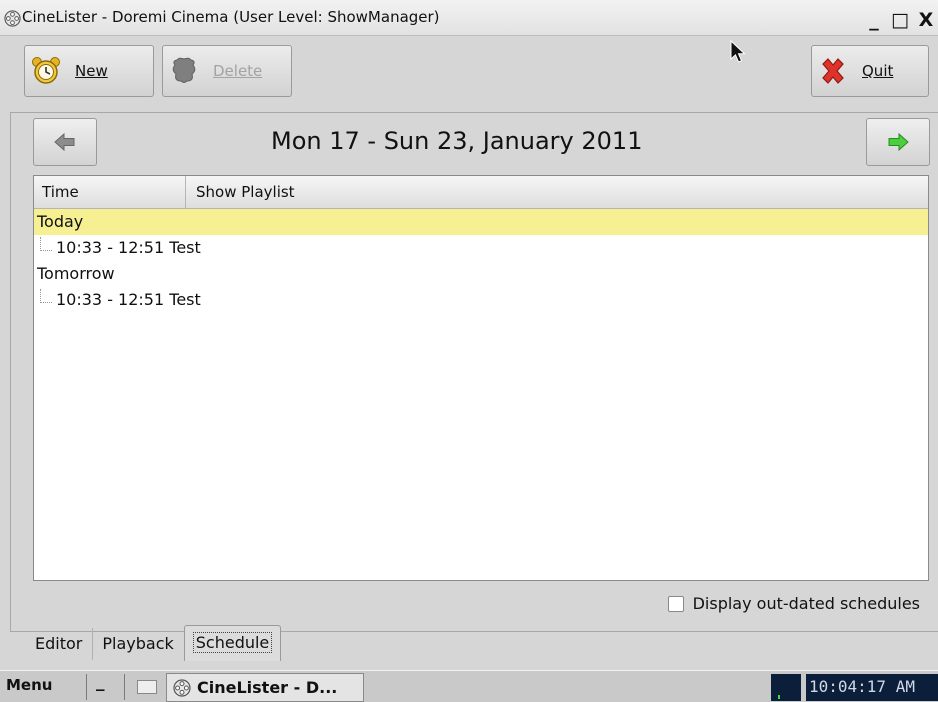 Image resolution: width=938 pixels, height=702 pixels. I want to click on column-header-show-playlist: Show Playlist, so click(557, 192).